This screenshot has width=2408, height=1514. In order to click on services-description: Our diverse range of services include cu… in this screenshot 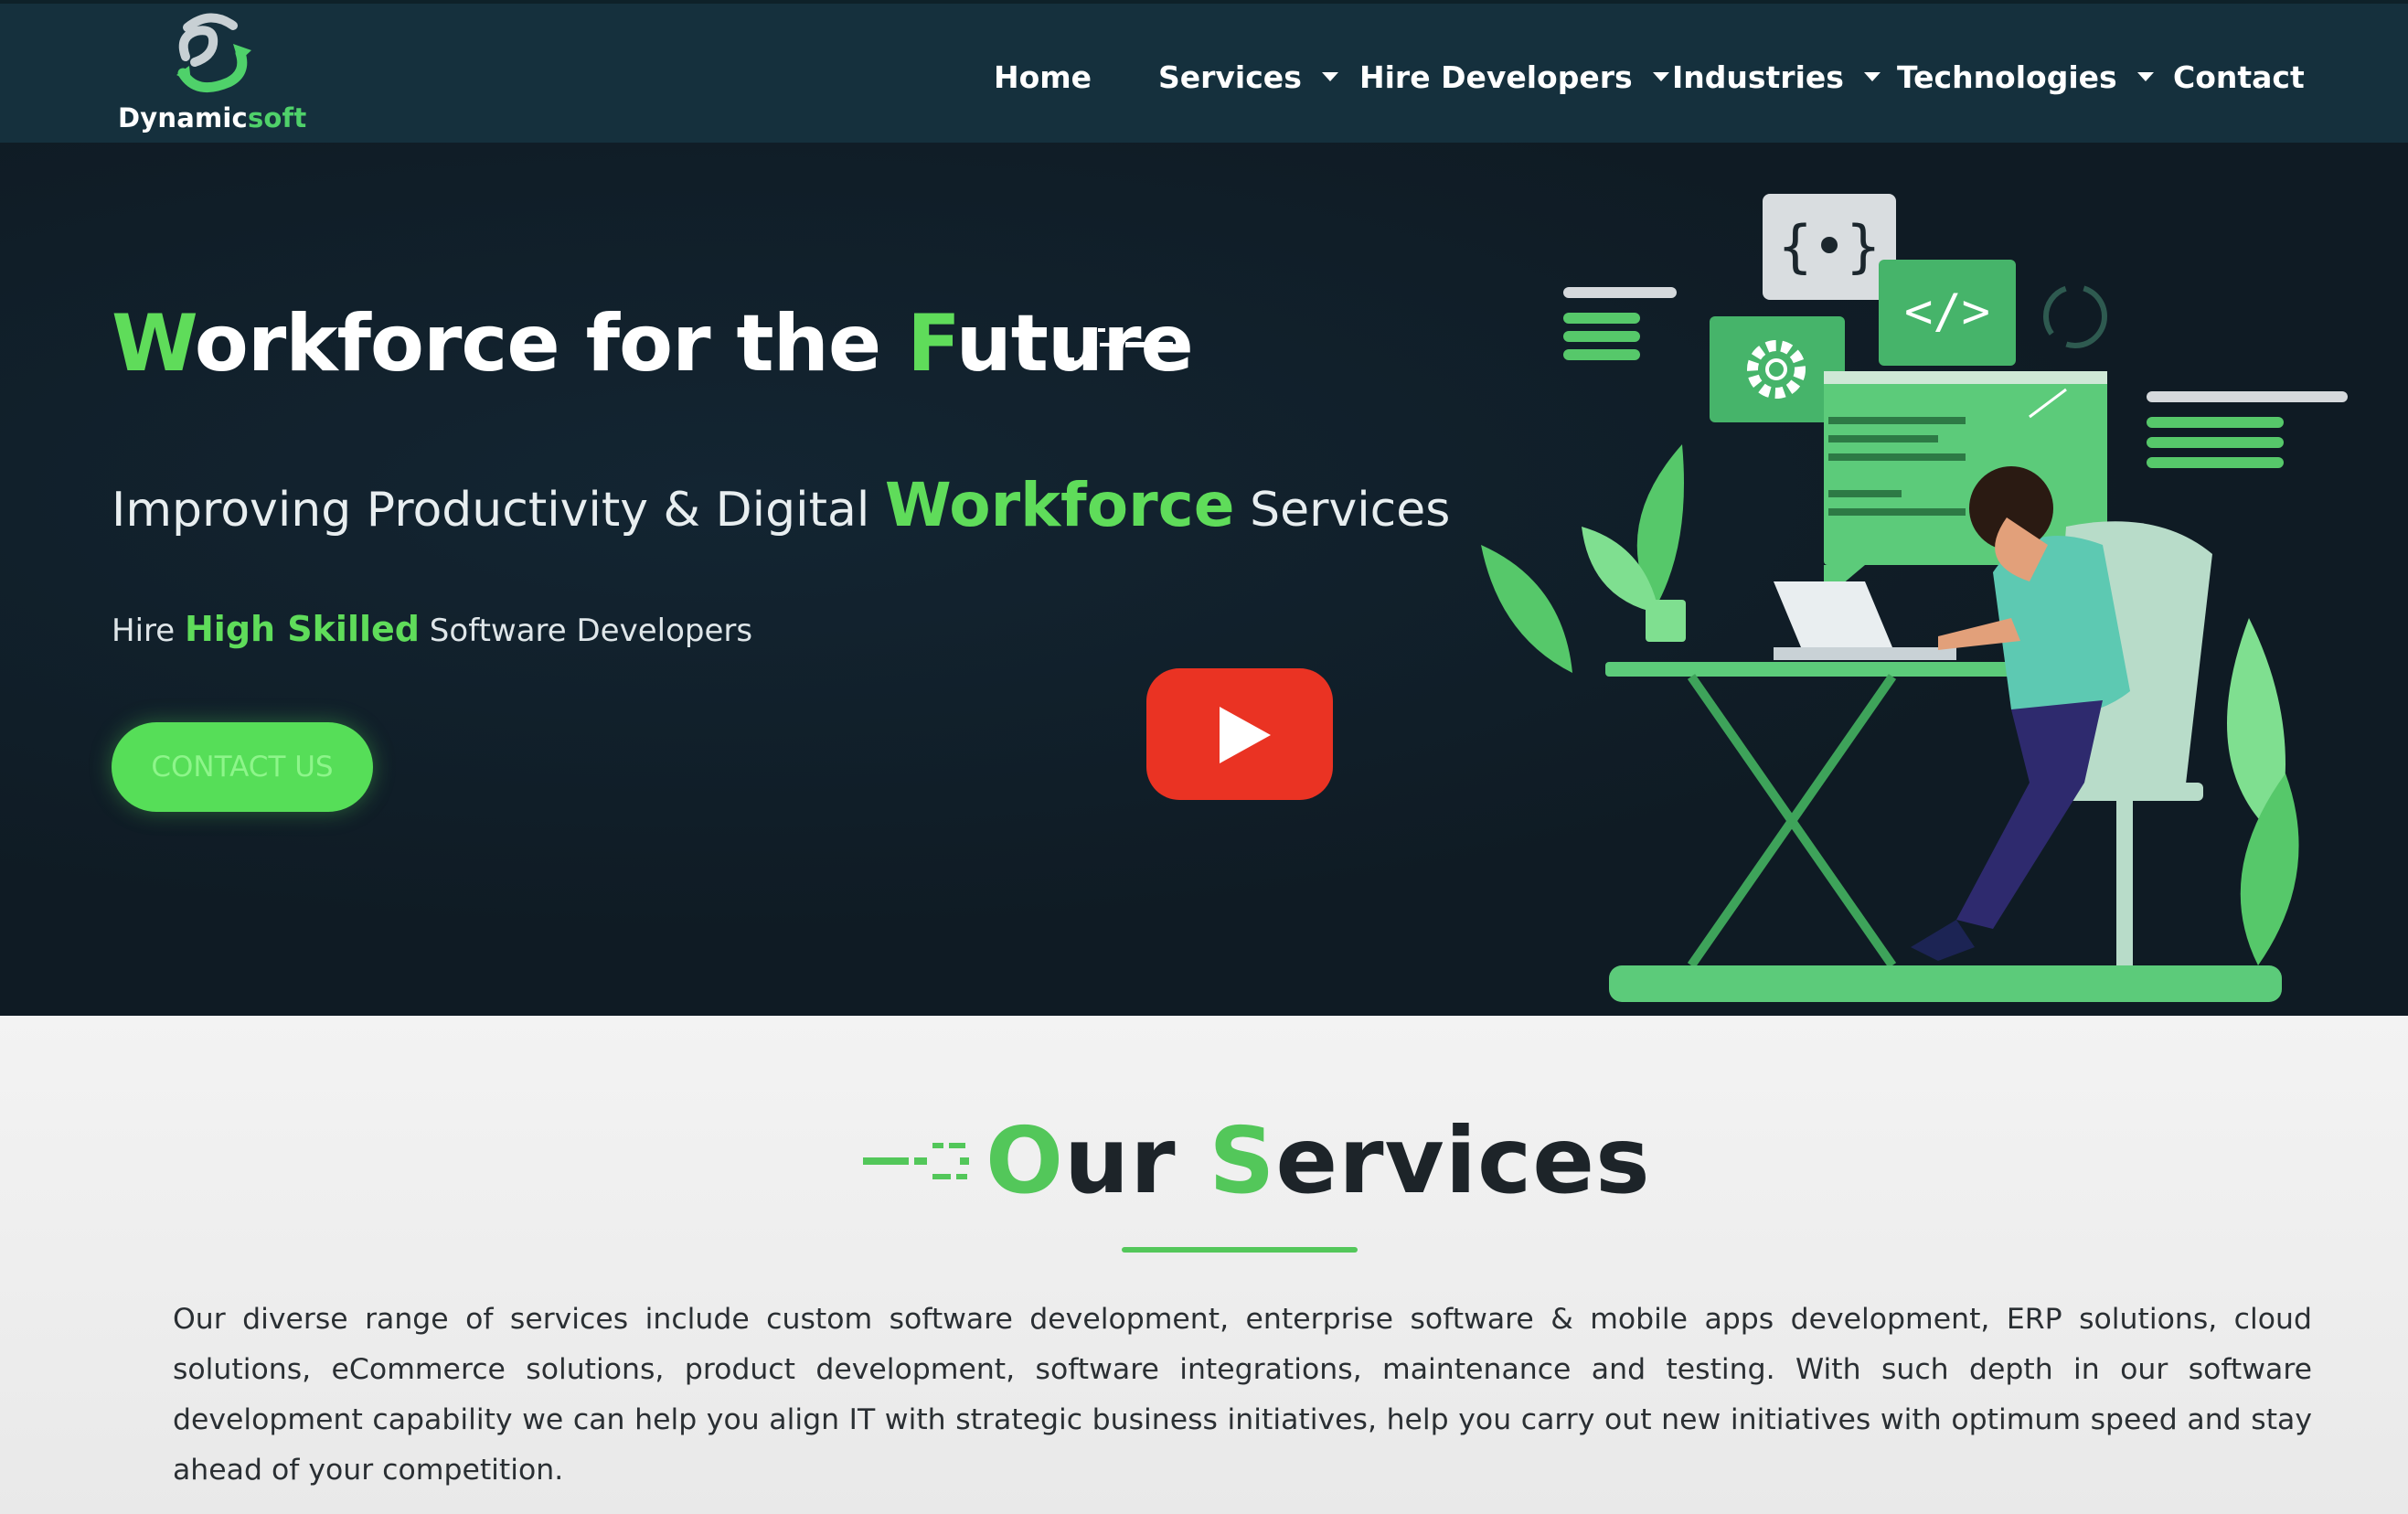, I will do `click(1242, 1395)`.